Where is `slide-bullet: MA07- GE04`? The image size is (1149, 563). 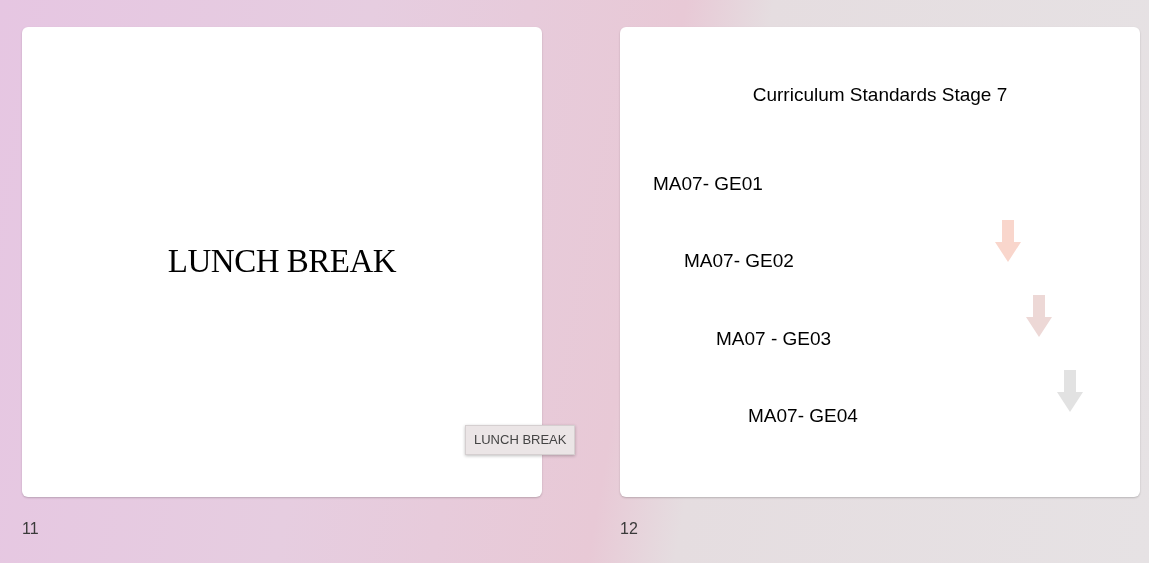
slide-bullet: MA07- GE04 is located at coordinates (803, 416).